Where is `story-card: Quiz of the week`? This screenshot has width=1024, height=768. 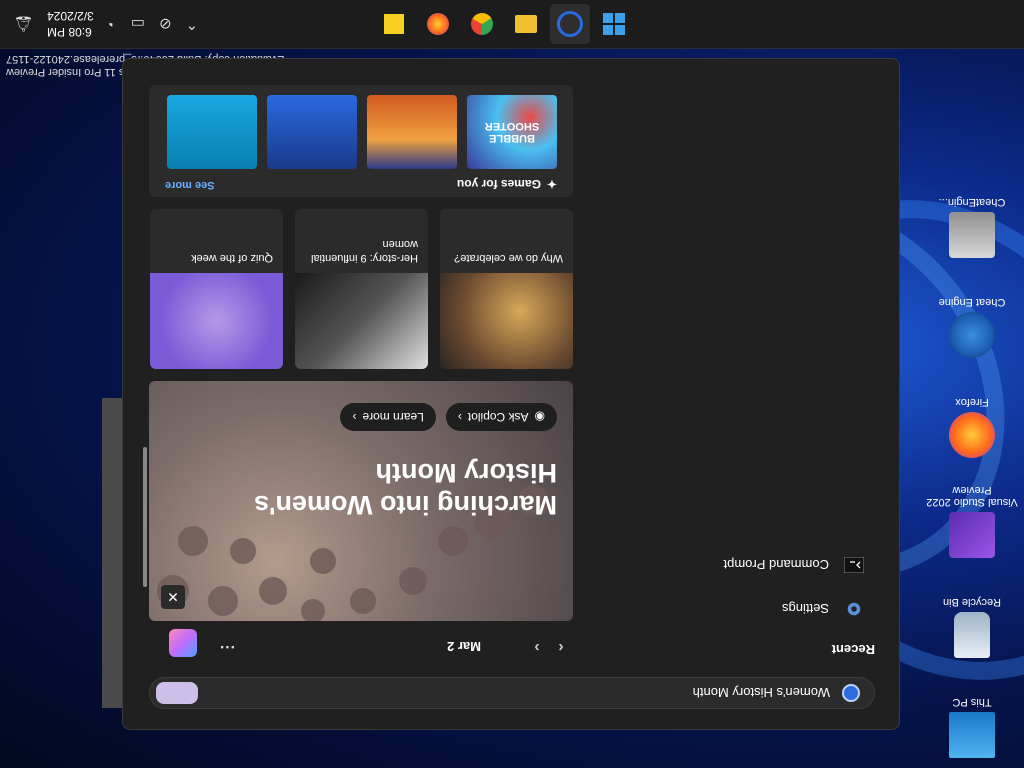
story-card: Quiz of the week is located at coordinates (216, 289).